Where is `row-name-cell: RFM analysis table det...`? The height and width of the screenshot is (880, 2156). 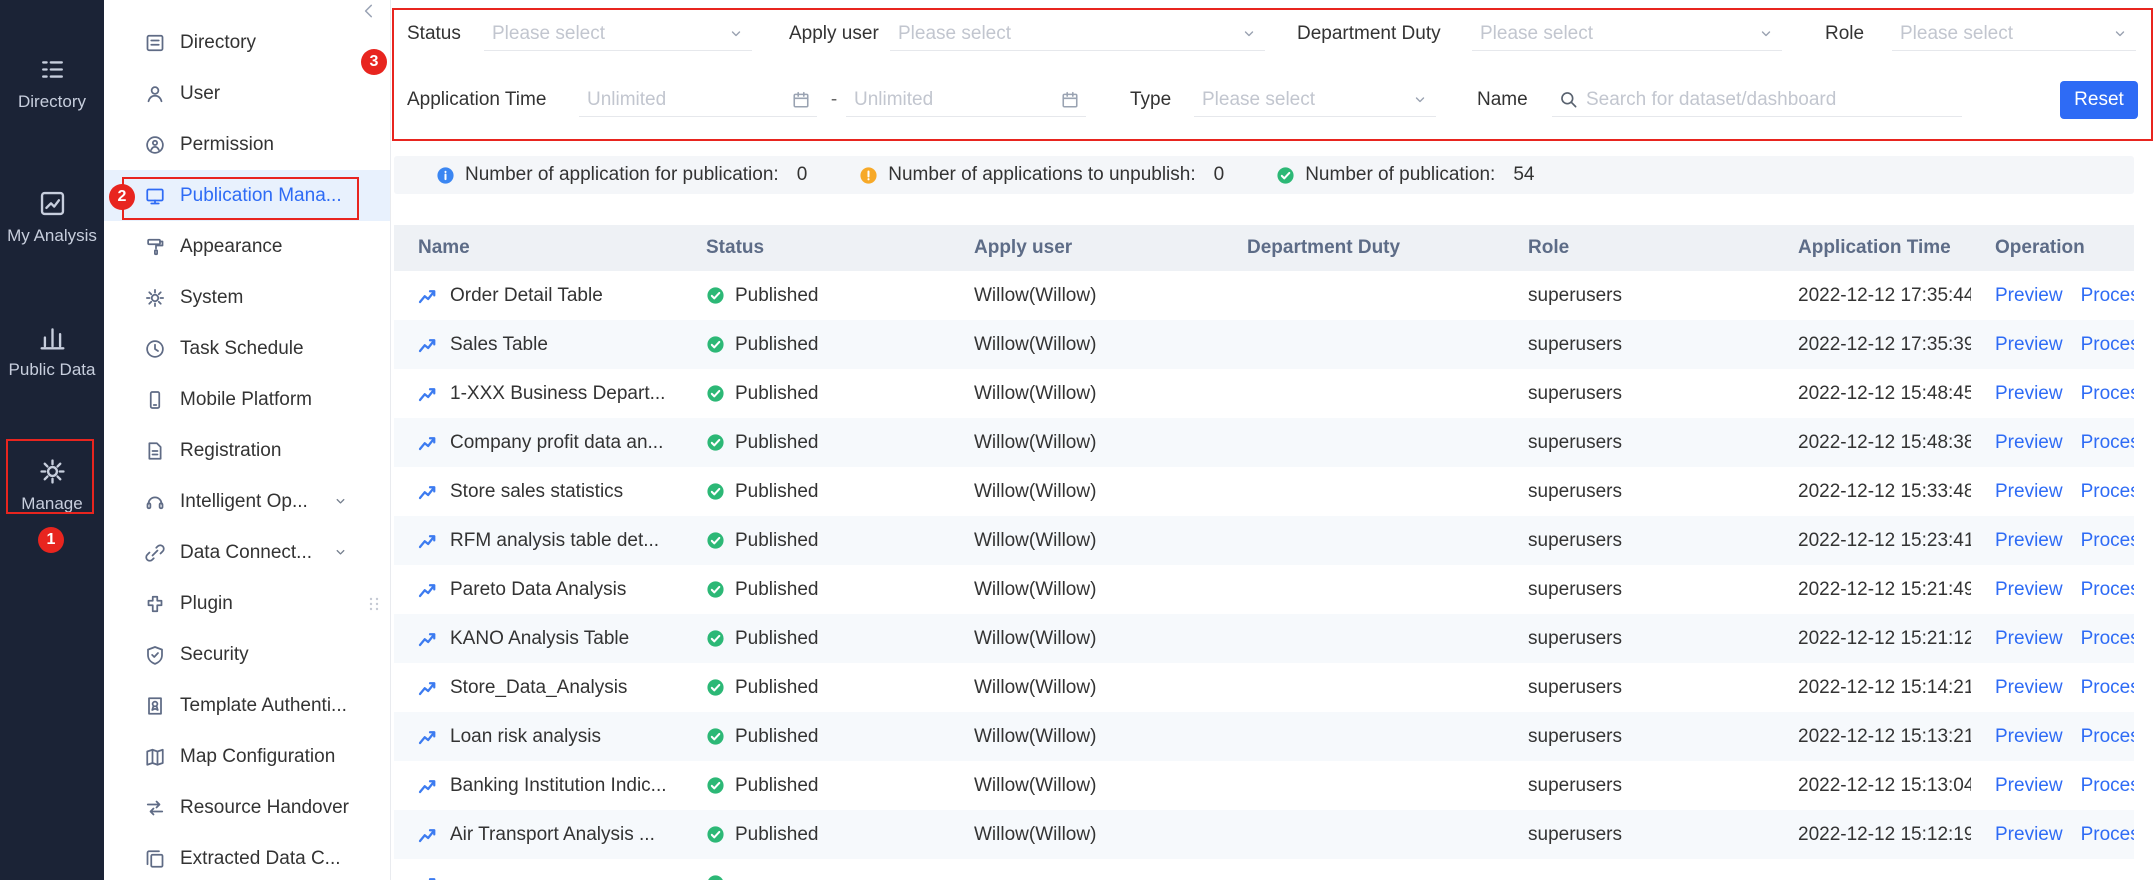 row-name-cell: RFM analysis table det... is located at coordinates (538, 541).